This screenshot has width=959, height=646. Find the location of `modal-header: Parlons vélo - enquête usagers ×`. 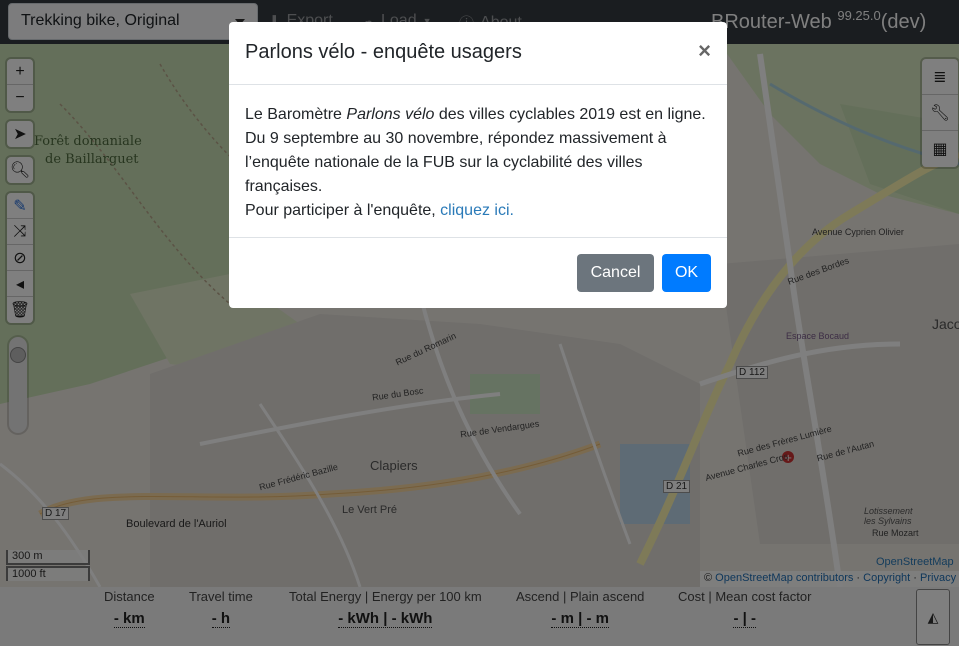

modal-header: Parlons vélo - enquête usagers × is located at coordinates (478, 53).